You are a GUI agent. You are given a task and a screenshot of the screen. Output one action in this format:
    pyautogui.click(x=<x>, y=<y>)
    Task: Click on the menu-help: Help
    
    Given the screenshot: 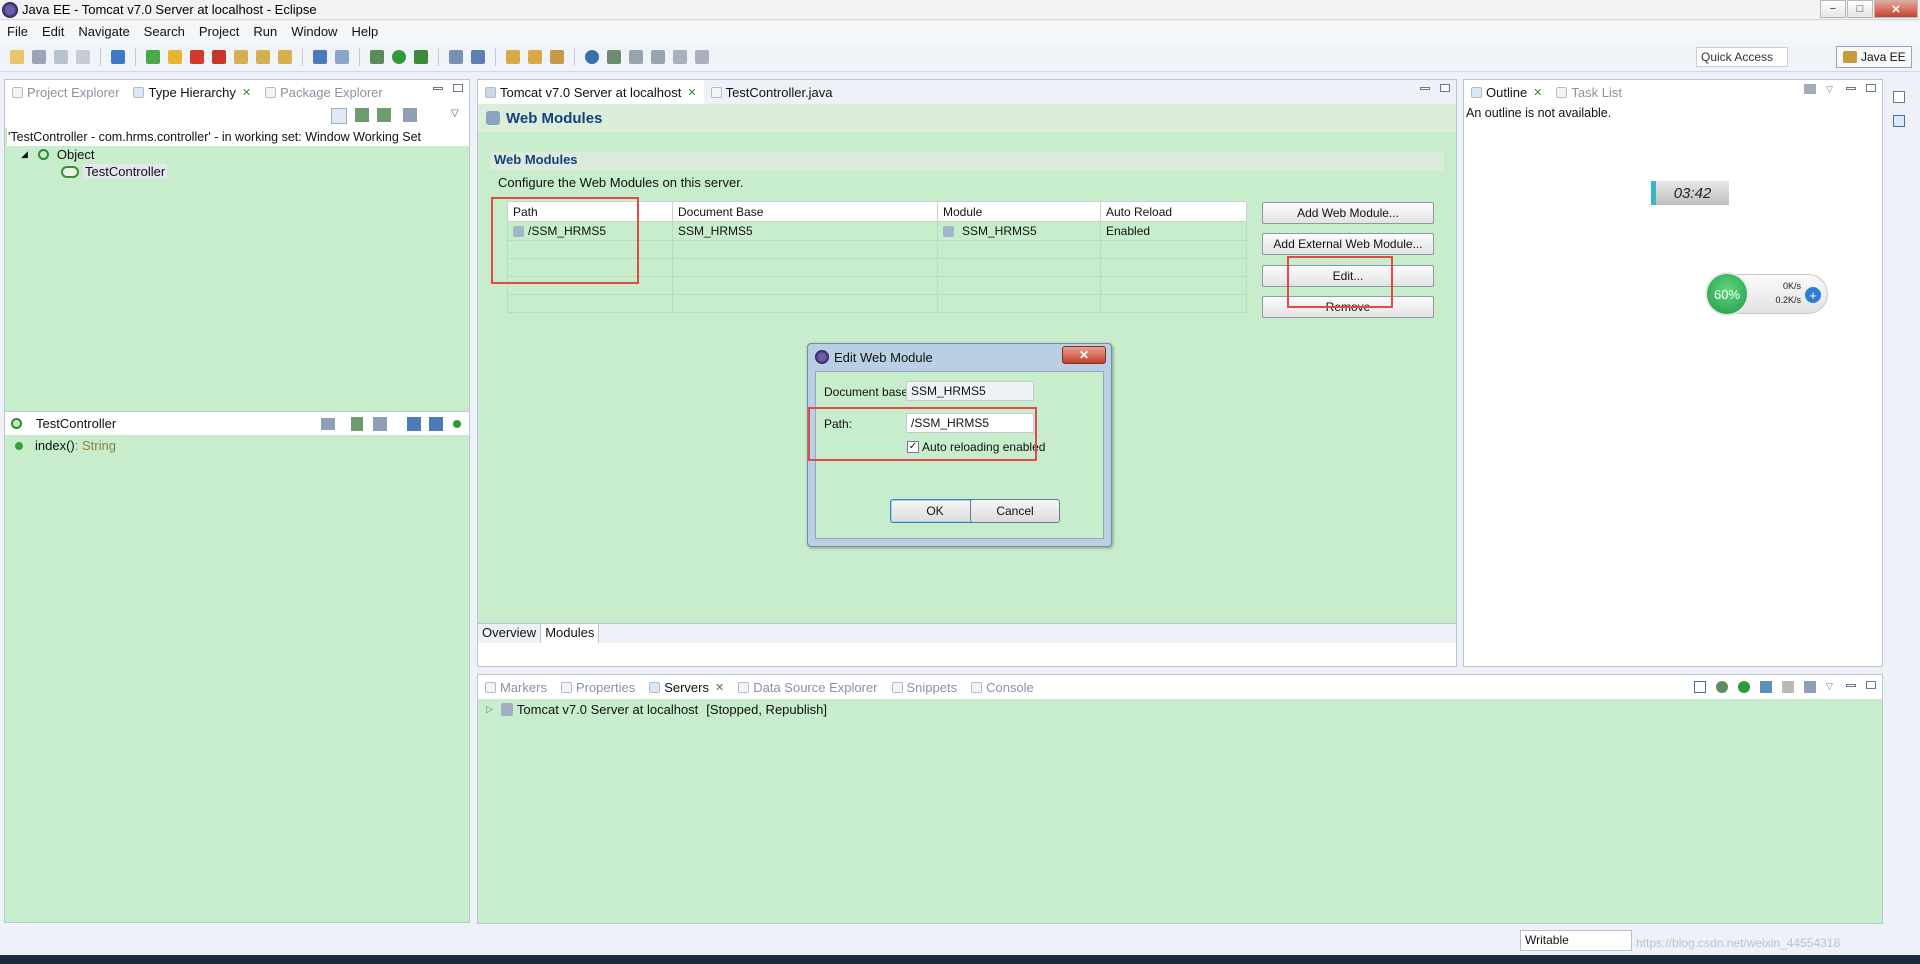 What is the action you would take?
    pyautogui.click(x=364, y=31)
    